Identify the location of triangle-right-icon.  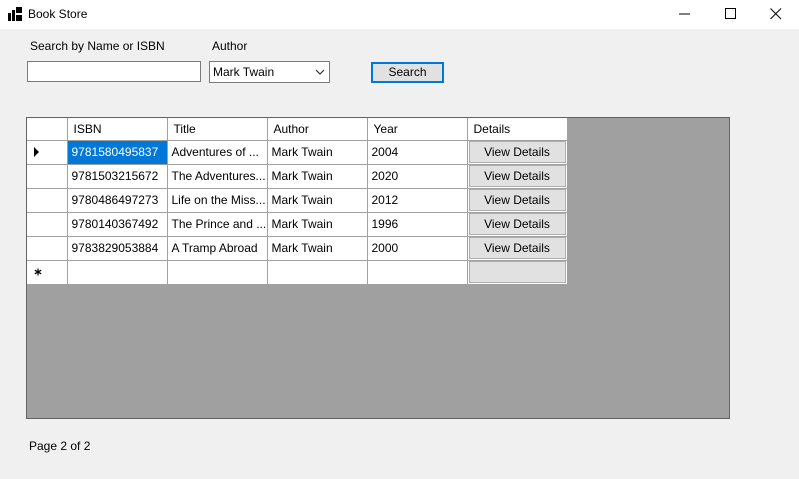
(36, 152).